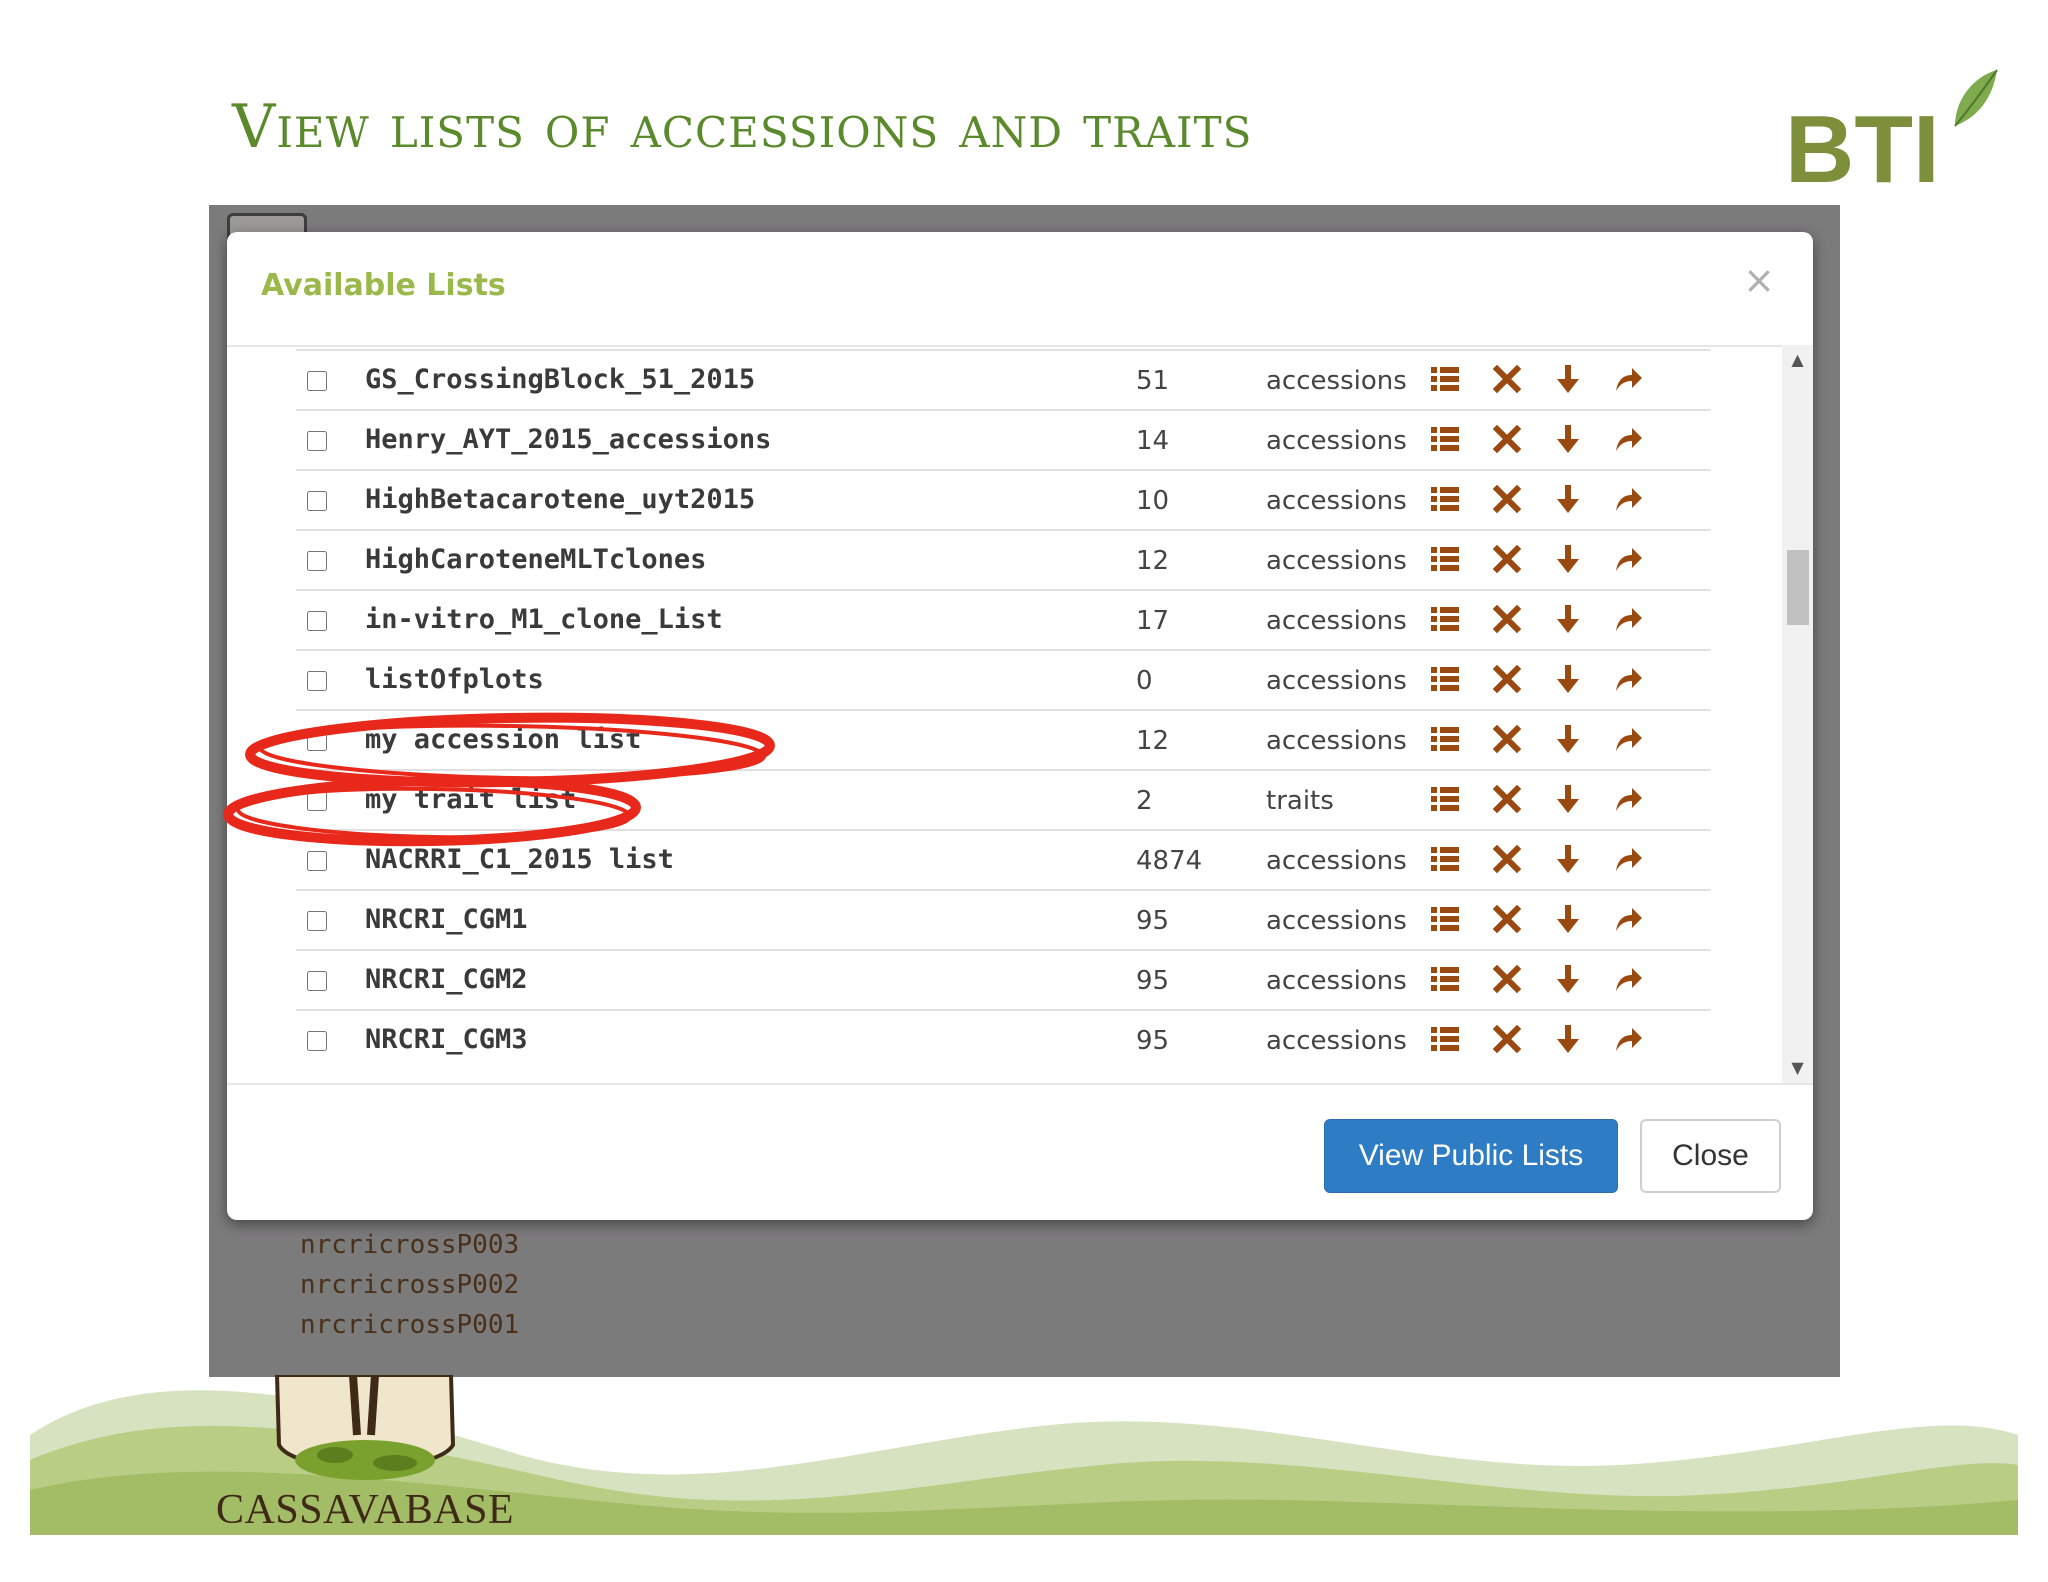  Describe the element at coordinates (535, 559) in the screenshot. I see `list-name: HighCaroteneMLTclones` at that location.